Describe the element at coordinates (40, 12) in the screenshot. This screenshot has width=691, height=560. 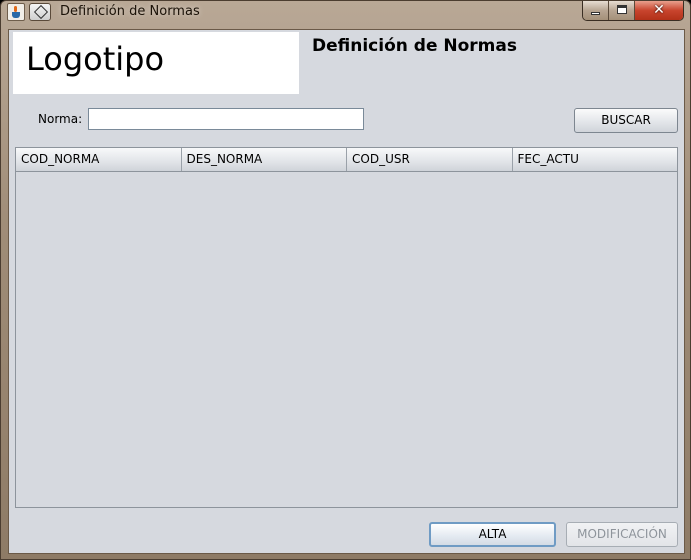
I see `system-menu-icon` at that location.